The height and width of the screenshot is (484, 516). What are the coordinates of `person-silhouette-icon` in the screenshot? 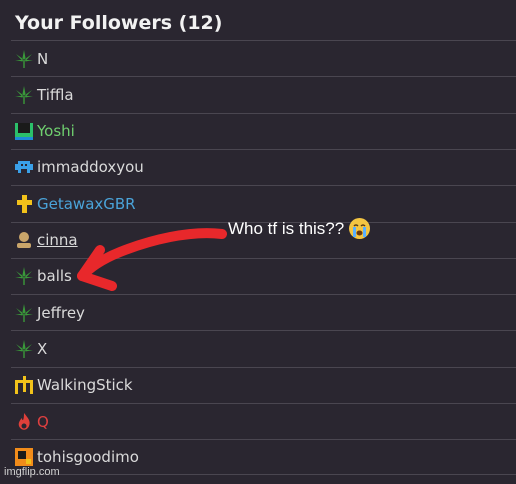 It's located at (24, 240).